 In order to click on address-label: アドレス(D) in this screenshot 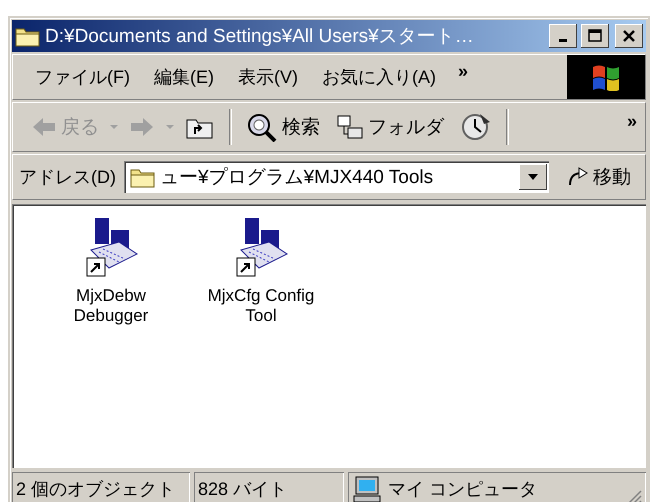, I will do `click(67, 177)`.